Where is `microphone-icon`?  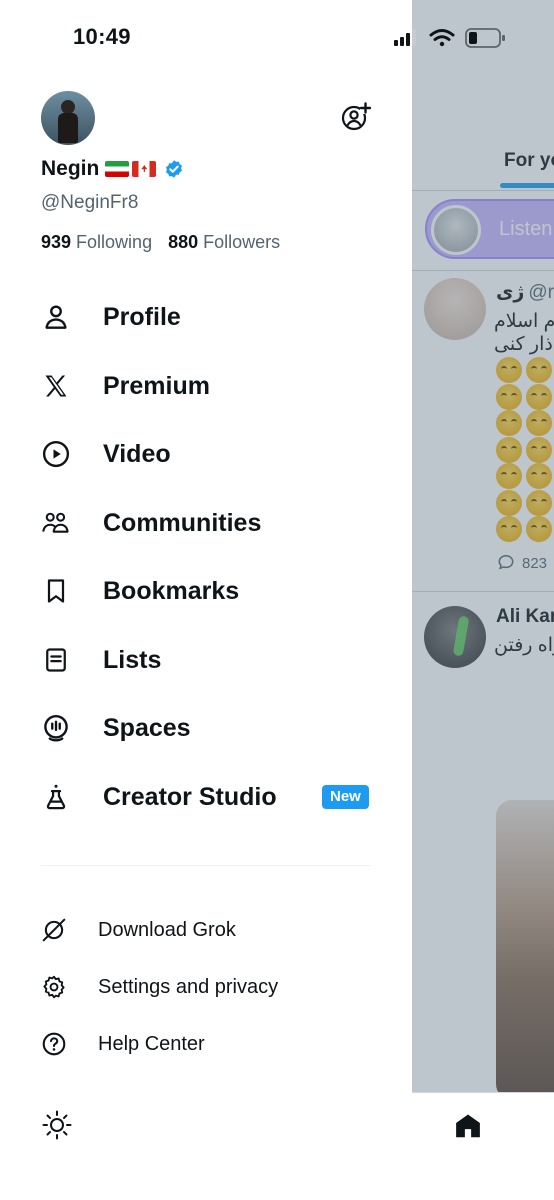 microphone-icon is located at coordinates (56, 728).